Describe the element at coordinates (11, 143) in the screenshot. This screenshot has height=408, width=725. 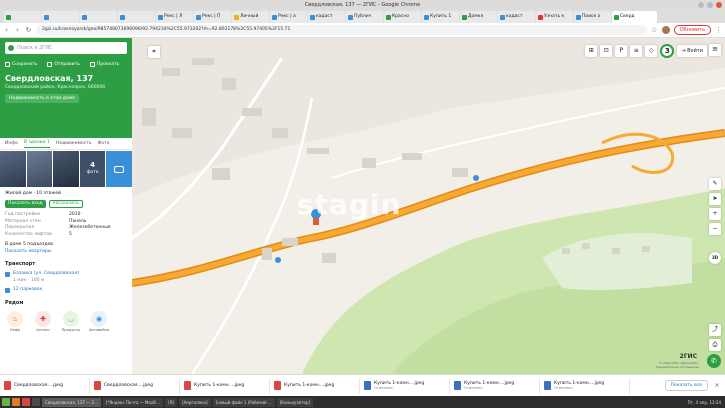
I see `tab-info: Инфо` at that location.